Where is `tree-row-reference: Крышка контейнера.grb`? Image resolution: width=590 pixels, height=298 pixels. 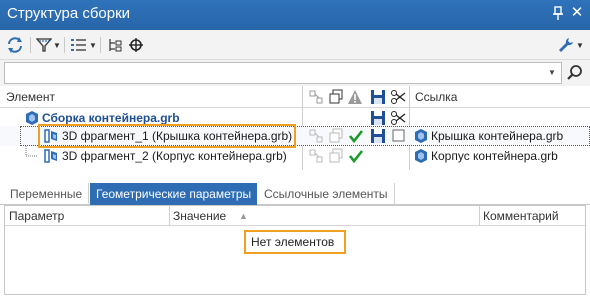 tree-row-reference: Крышка контейнера.grb is located at coordinates (497, 136).